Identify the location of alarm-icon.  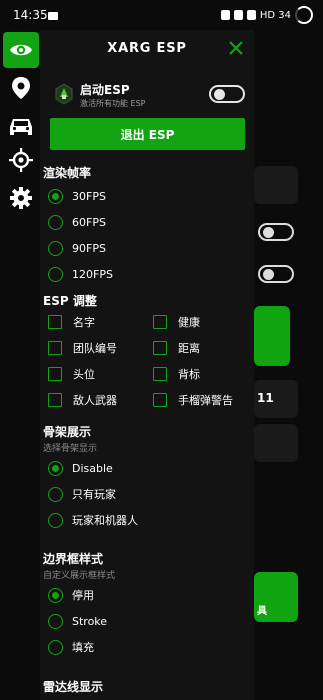
(225, 15).